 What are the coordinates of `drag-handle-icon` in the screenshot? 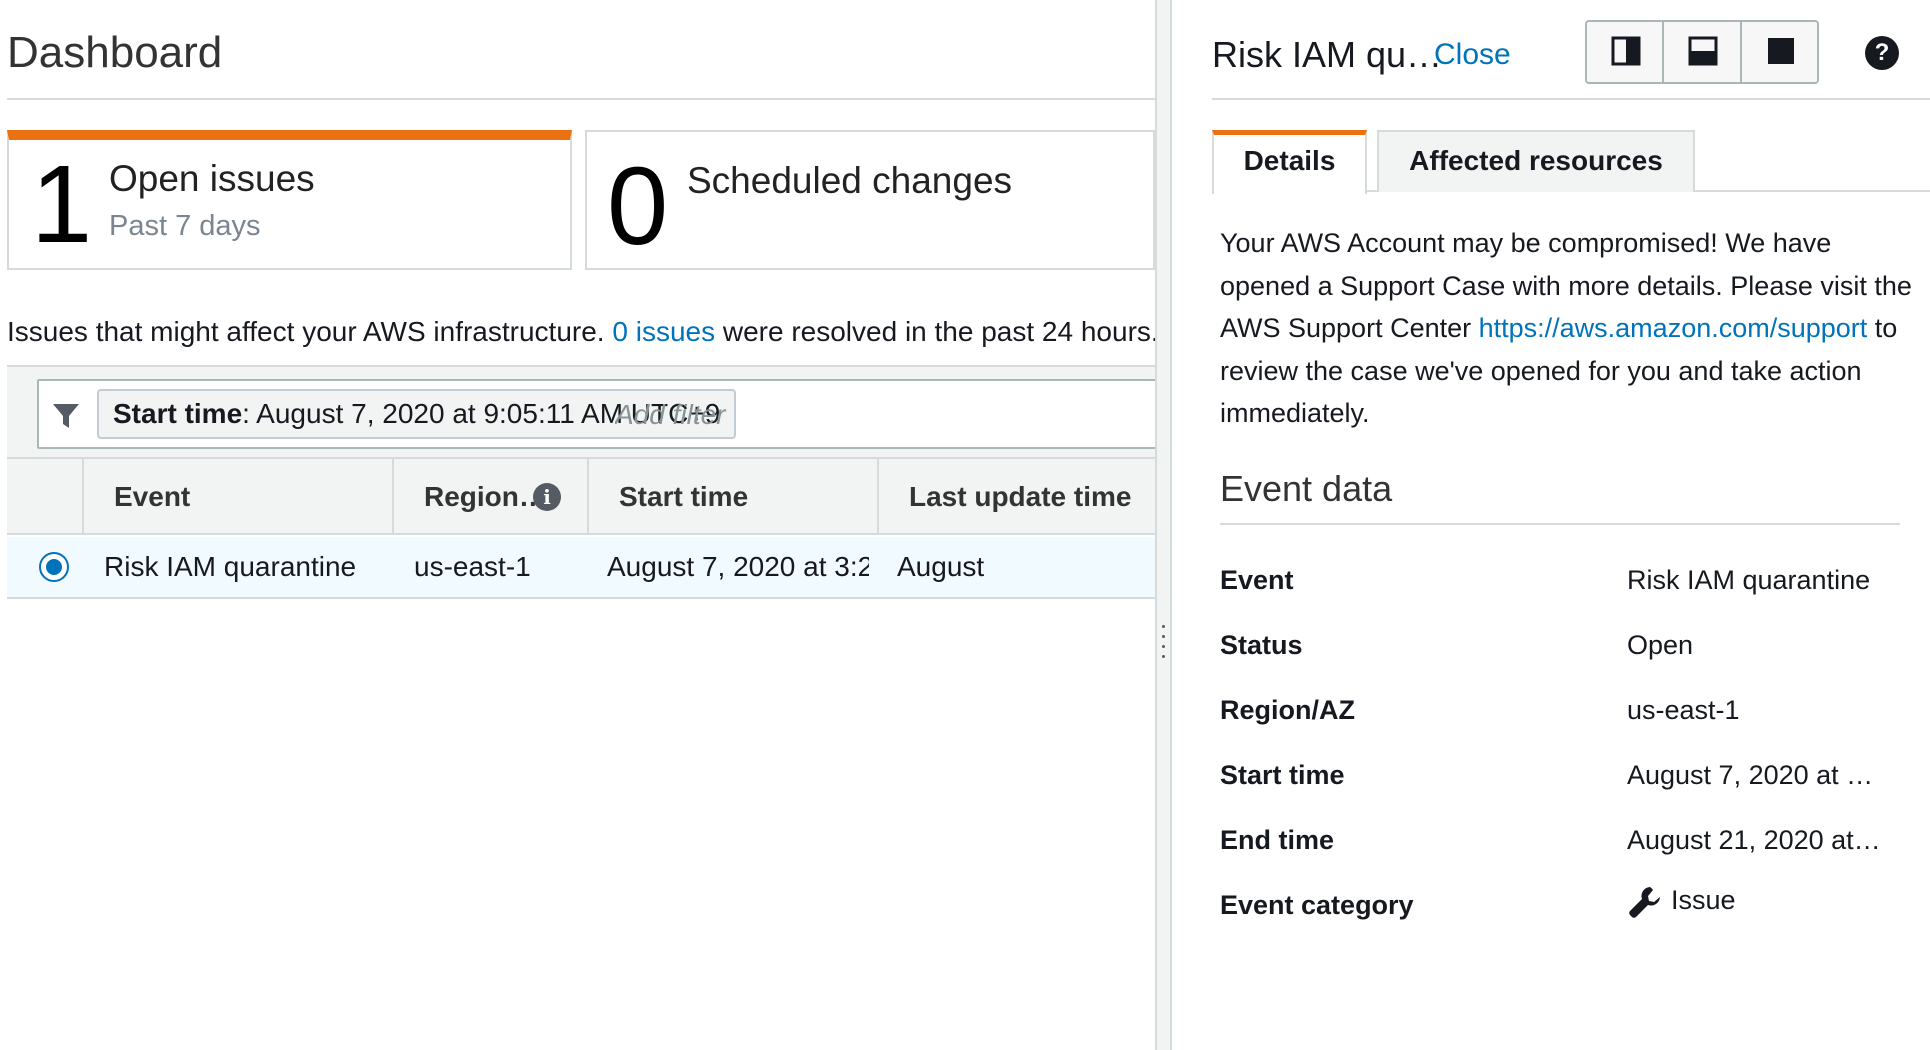 It's located at (1164, 645).